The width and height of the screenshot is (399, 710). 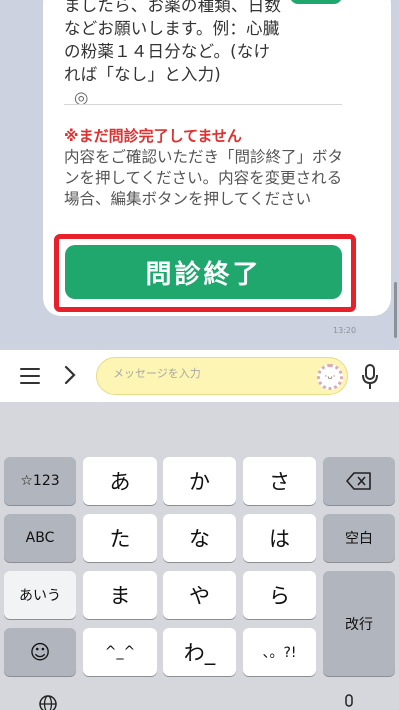 I want to click on key-hiragana: あいう, so click(x=40, y=595).